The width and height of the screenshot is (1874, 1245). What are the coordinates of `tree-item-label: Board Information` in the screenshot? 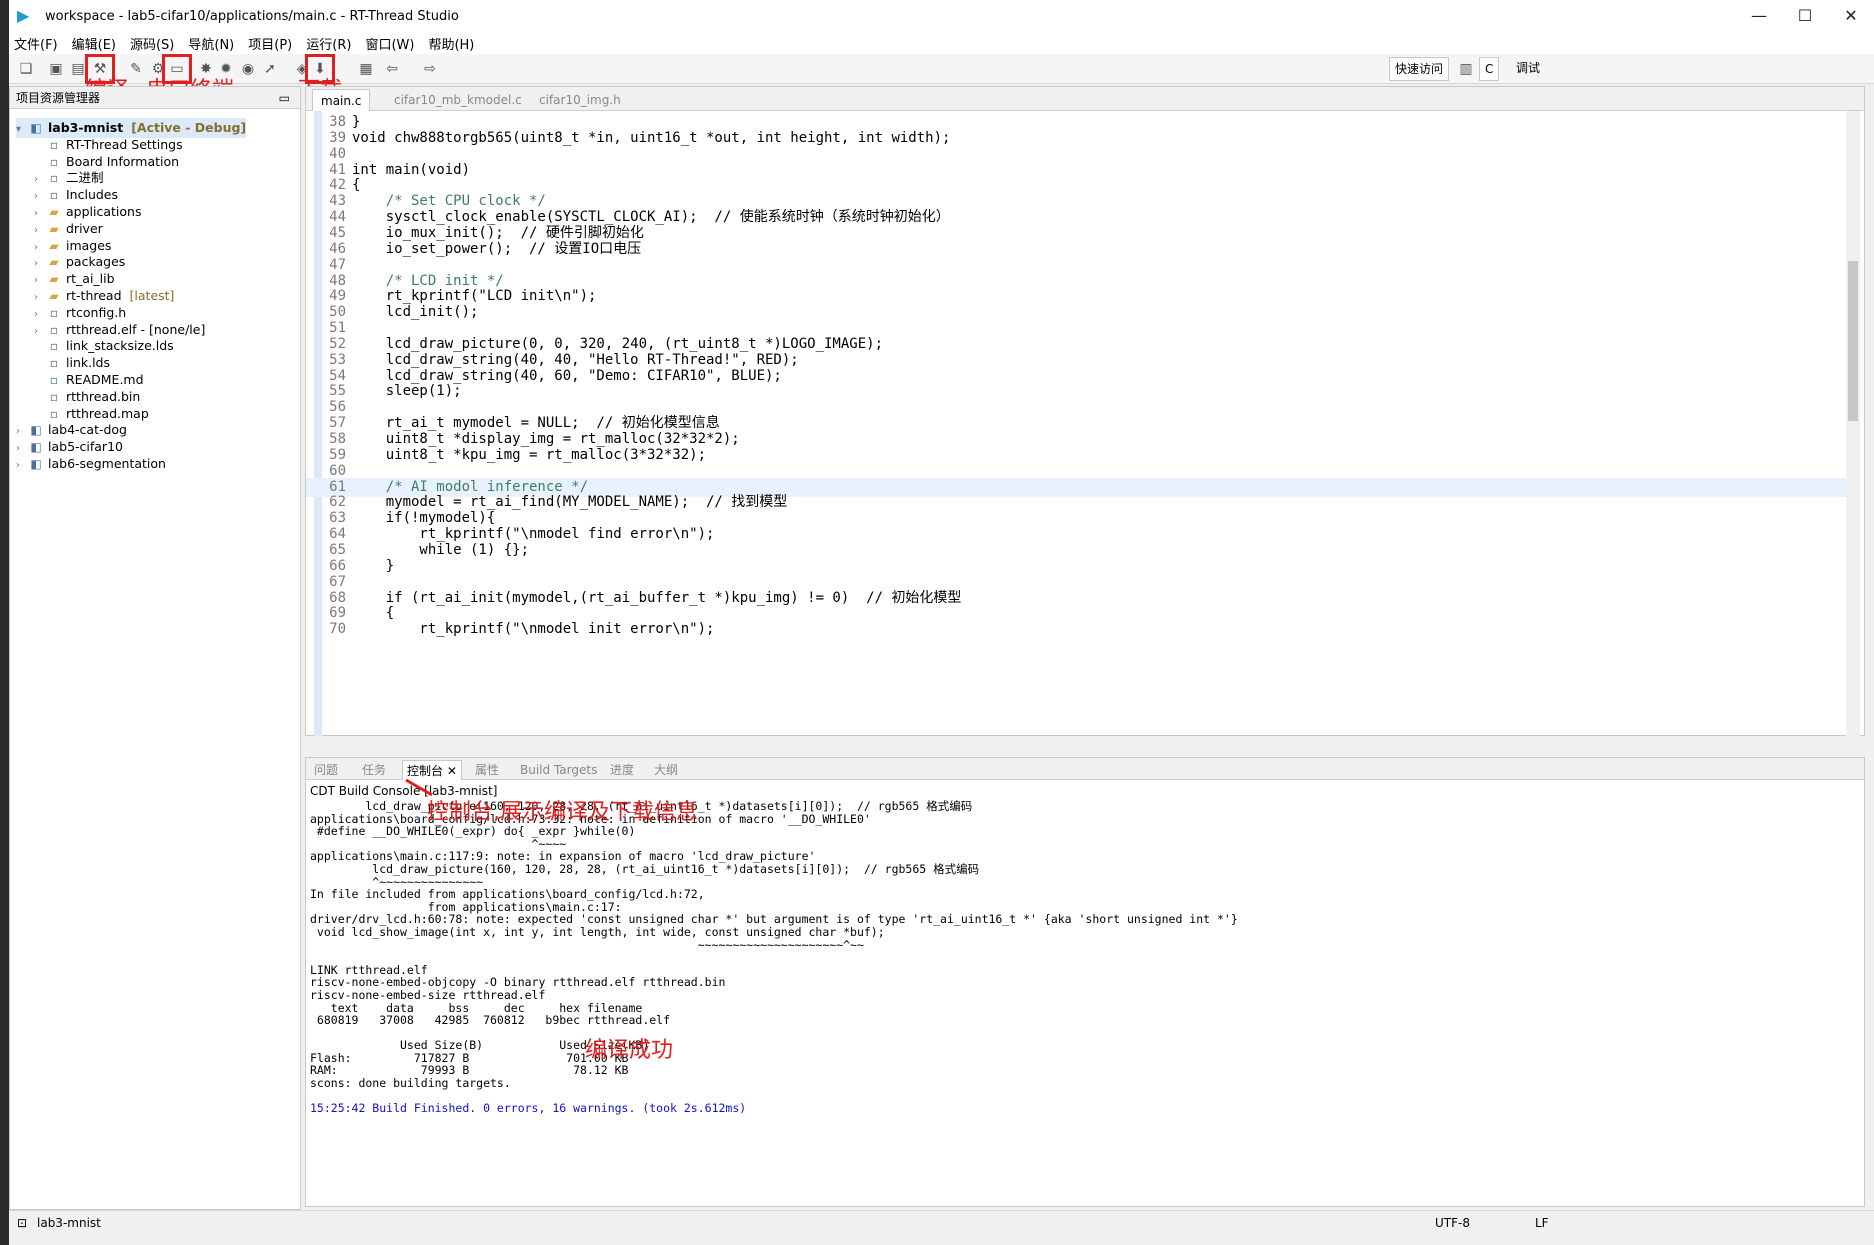 It's located at (123, 161).